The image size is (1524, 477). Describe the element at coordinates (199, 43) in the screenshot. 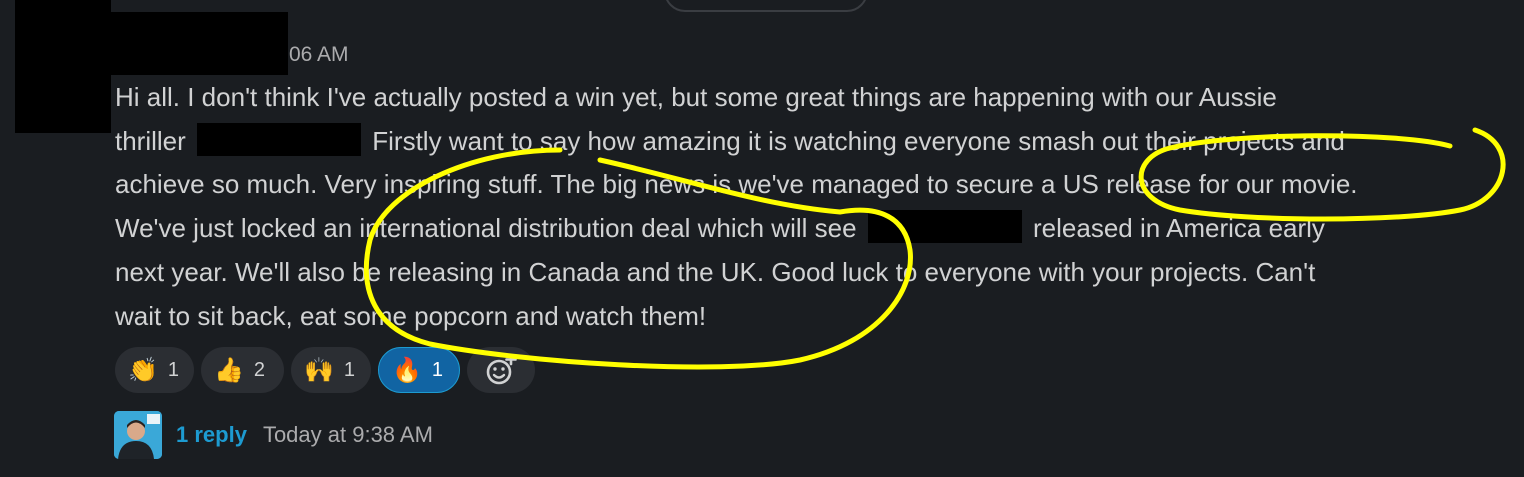

I see `redacted-sender-name` at that location.